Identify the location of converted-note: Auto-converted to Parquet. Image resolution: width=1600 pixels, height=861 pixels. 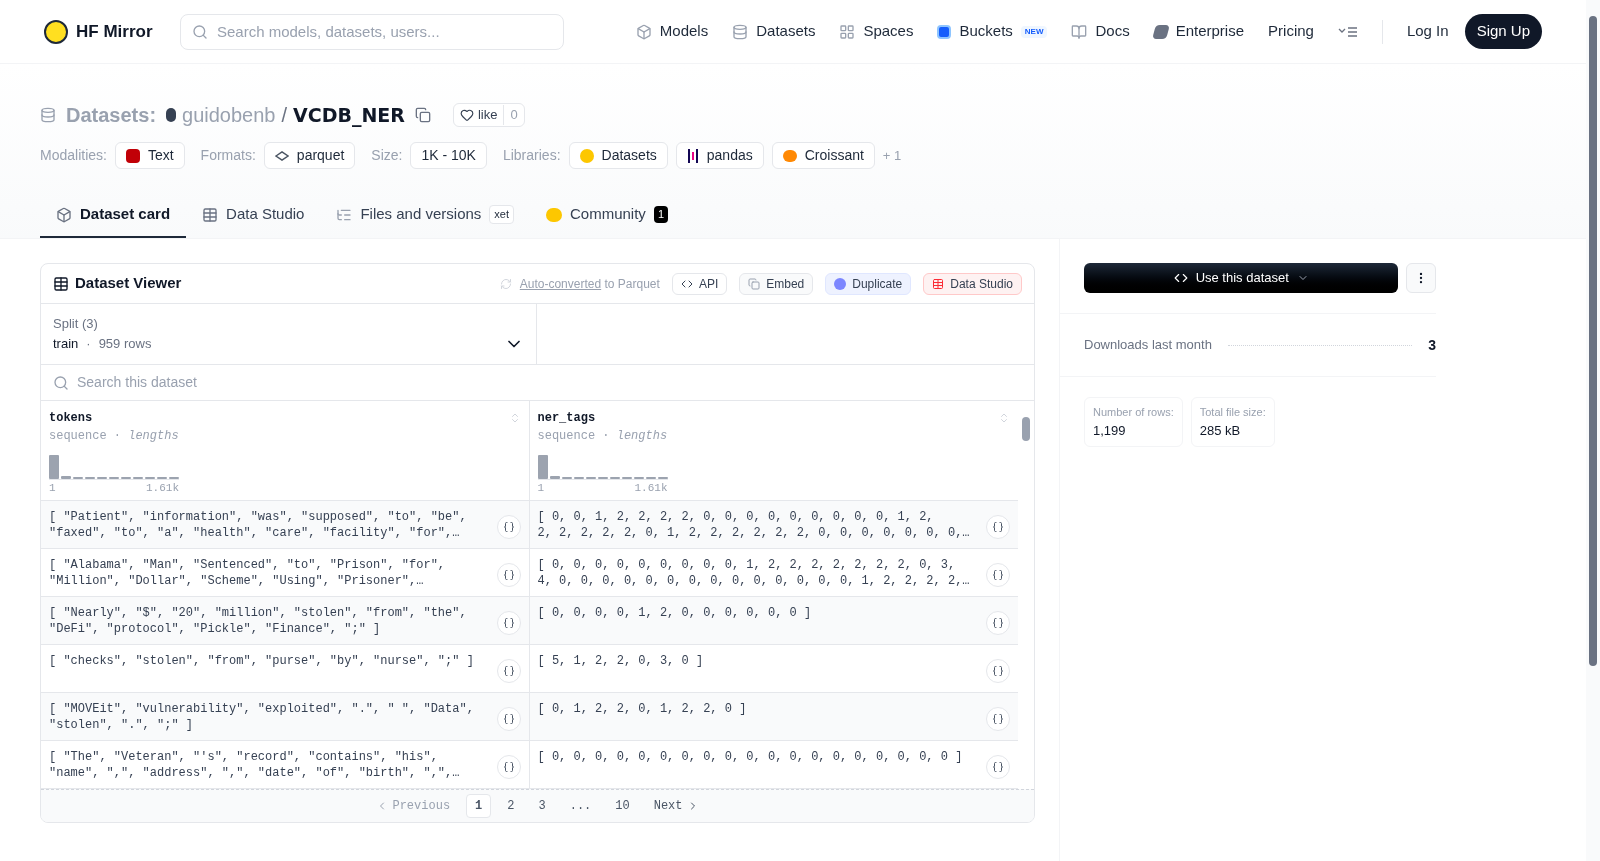
(589, 284).